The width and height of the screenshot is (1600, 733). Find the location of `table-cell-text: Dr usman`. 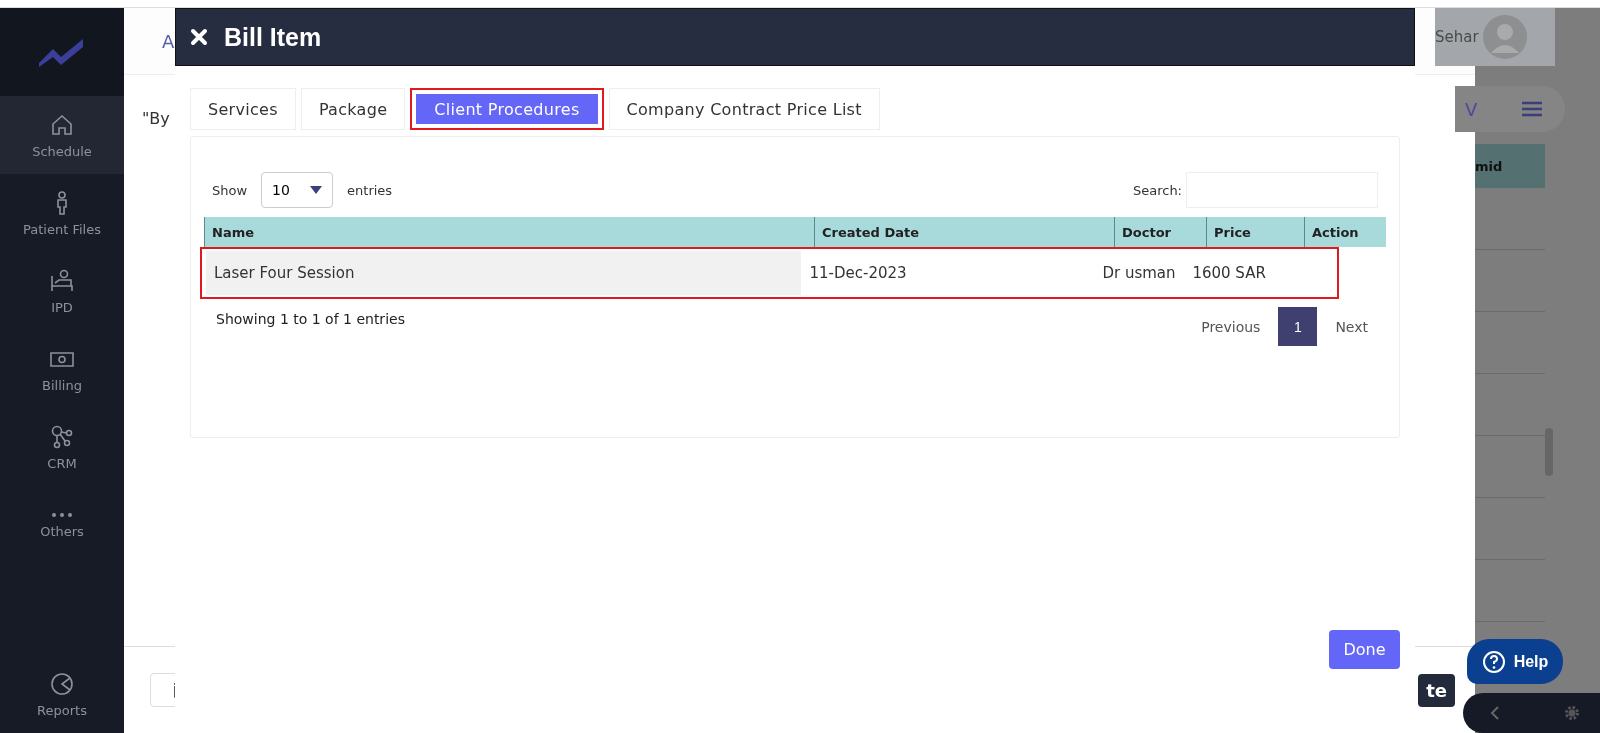

table-cell-text: Dr usman is located at coordinates (1139, 273).